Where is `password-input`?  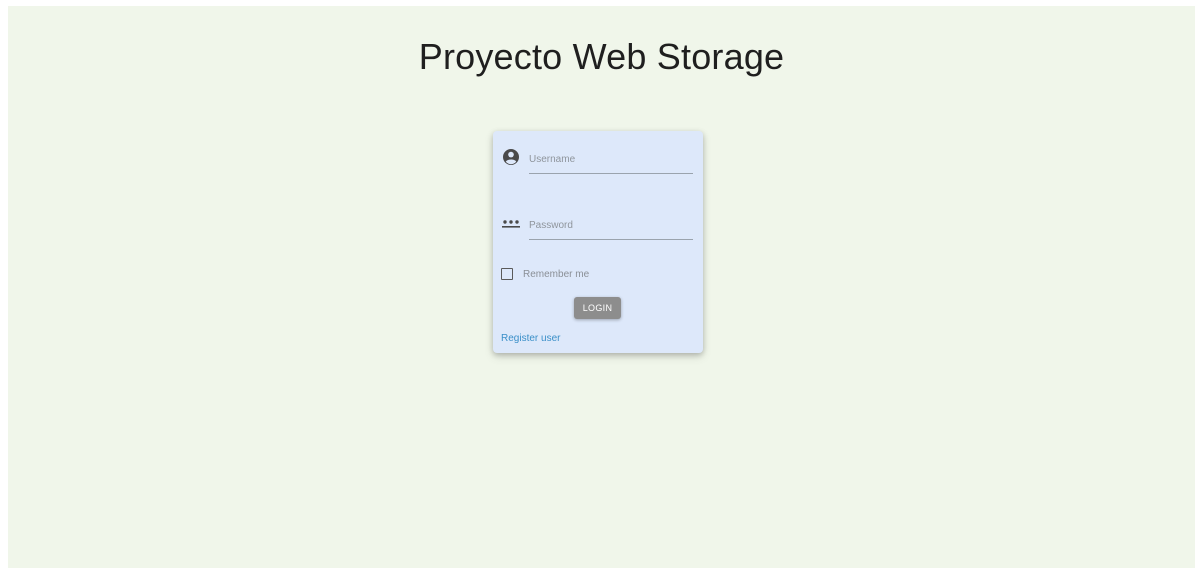 password-input is located at coordinates (611, 225).